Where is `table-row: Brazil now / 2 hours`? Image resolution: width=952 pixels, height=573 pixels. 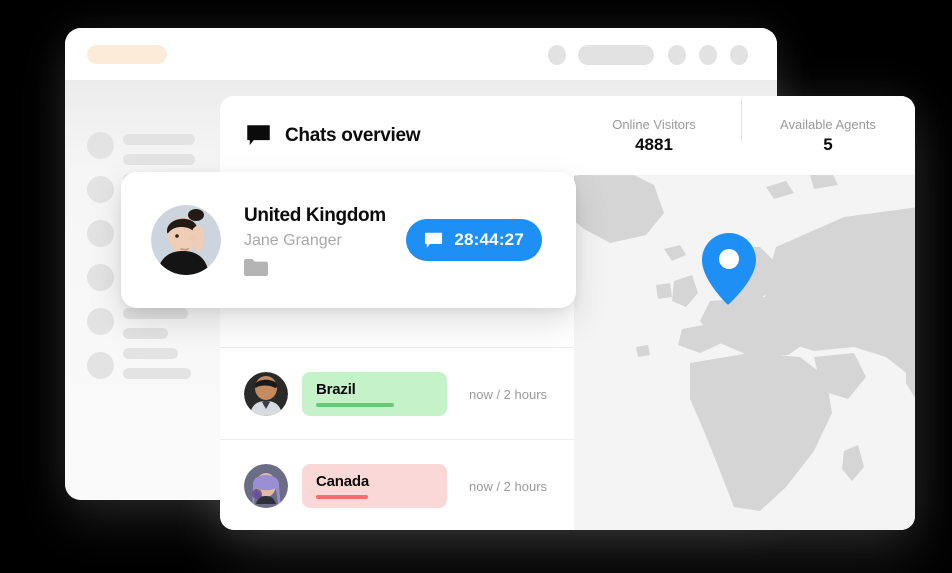
table-row: Brazil now / 2 hours is located at coordinates (397, 393).